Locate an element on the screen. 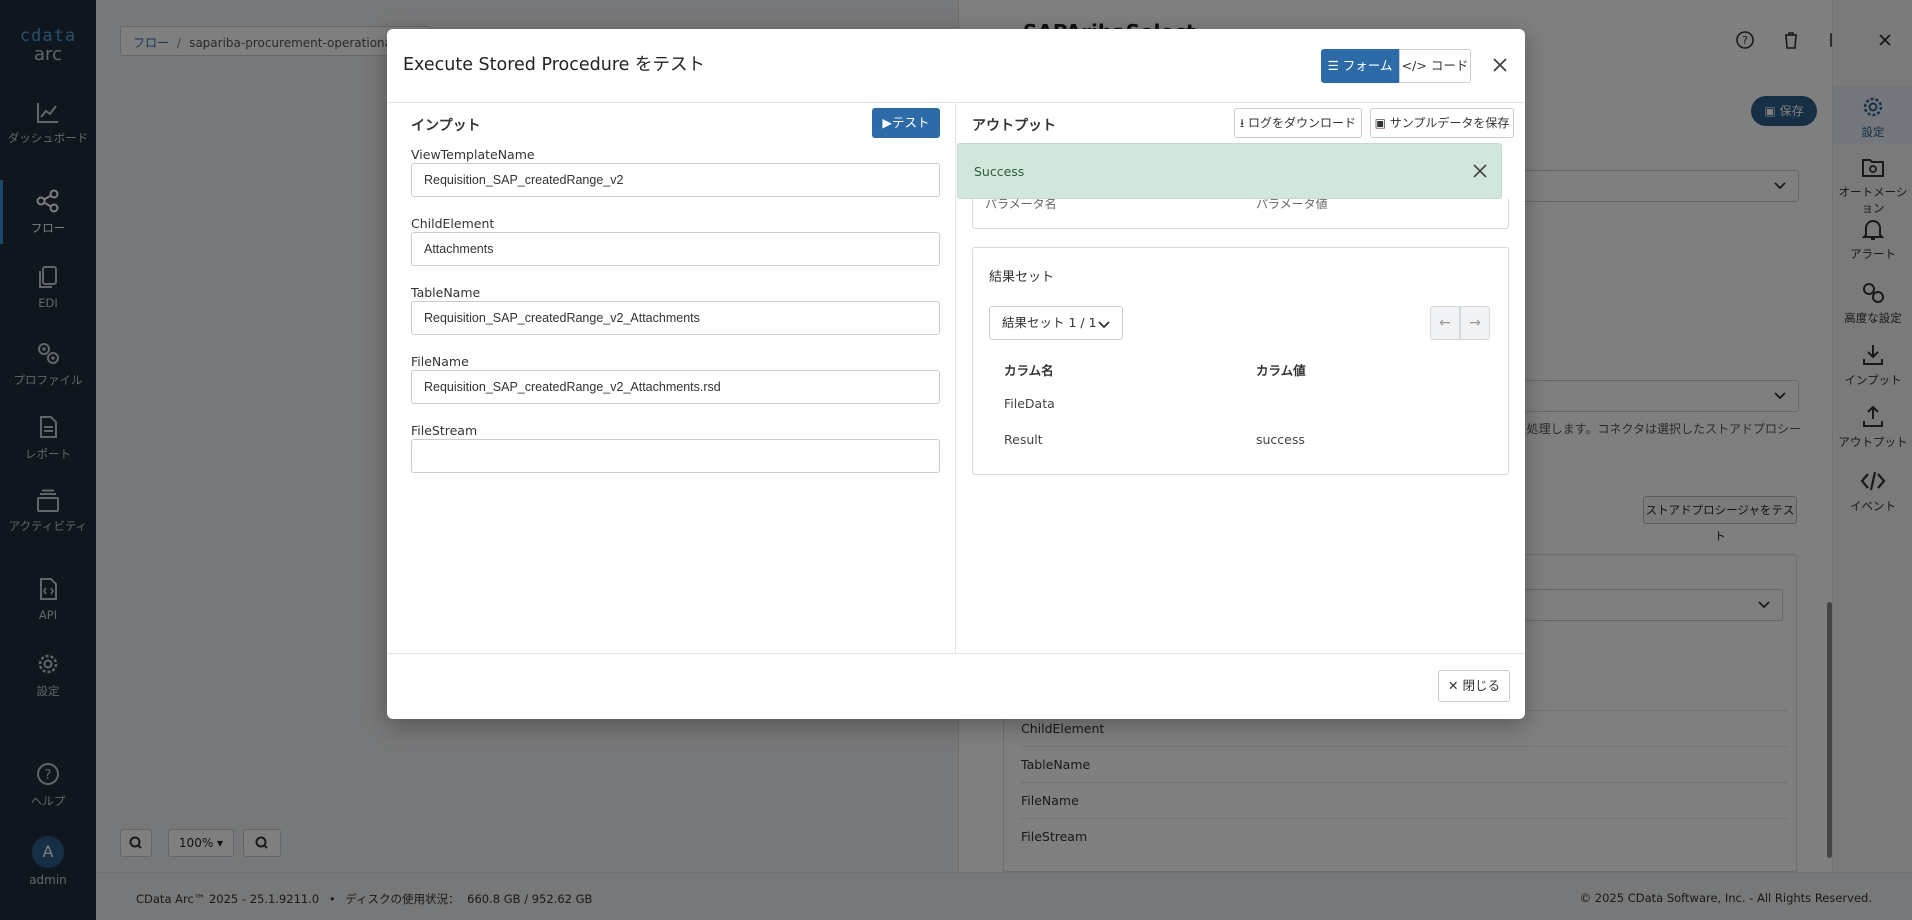 The height and width of the screenshot is (920, 1912). tablename-field is located at coordinates (675, 318).